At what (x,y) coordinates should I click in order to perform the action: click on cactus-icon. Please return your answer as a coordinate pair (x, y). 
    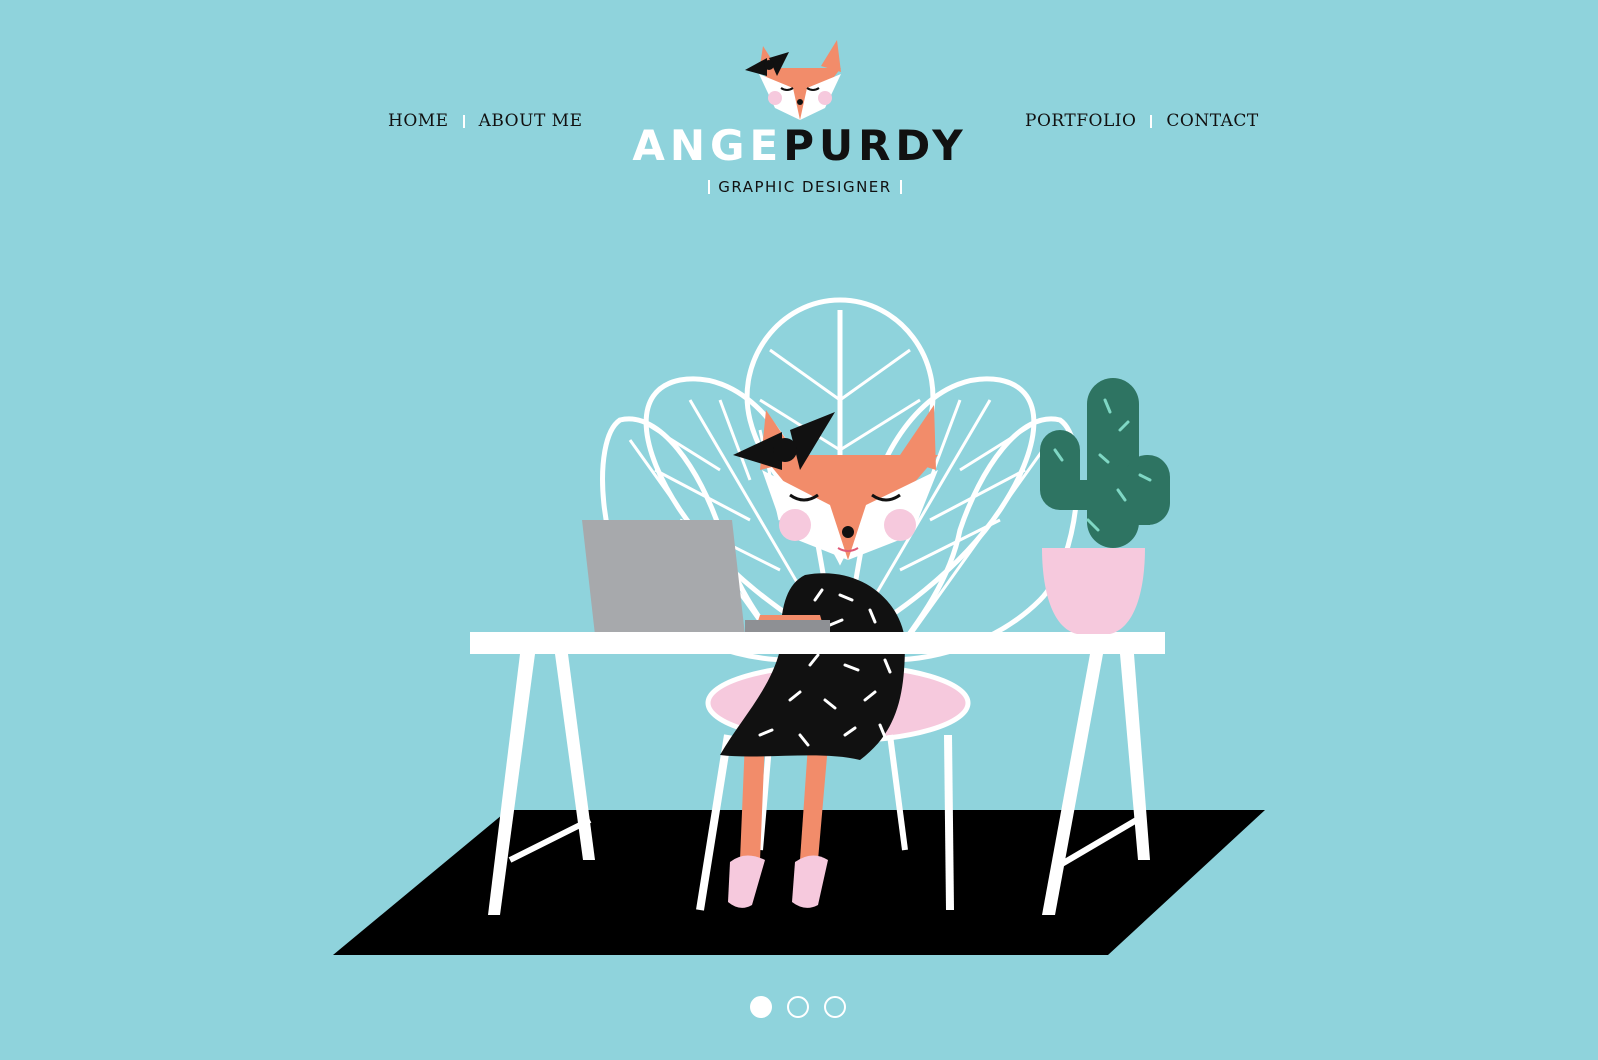
    Looking at the image, I should click on (1105, 506).